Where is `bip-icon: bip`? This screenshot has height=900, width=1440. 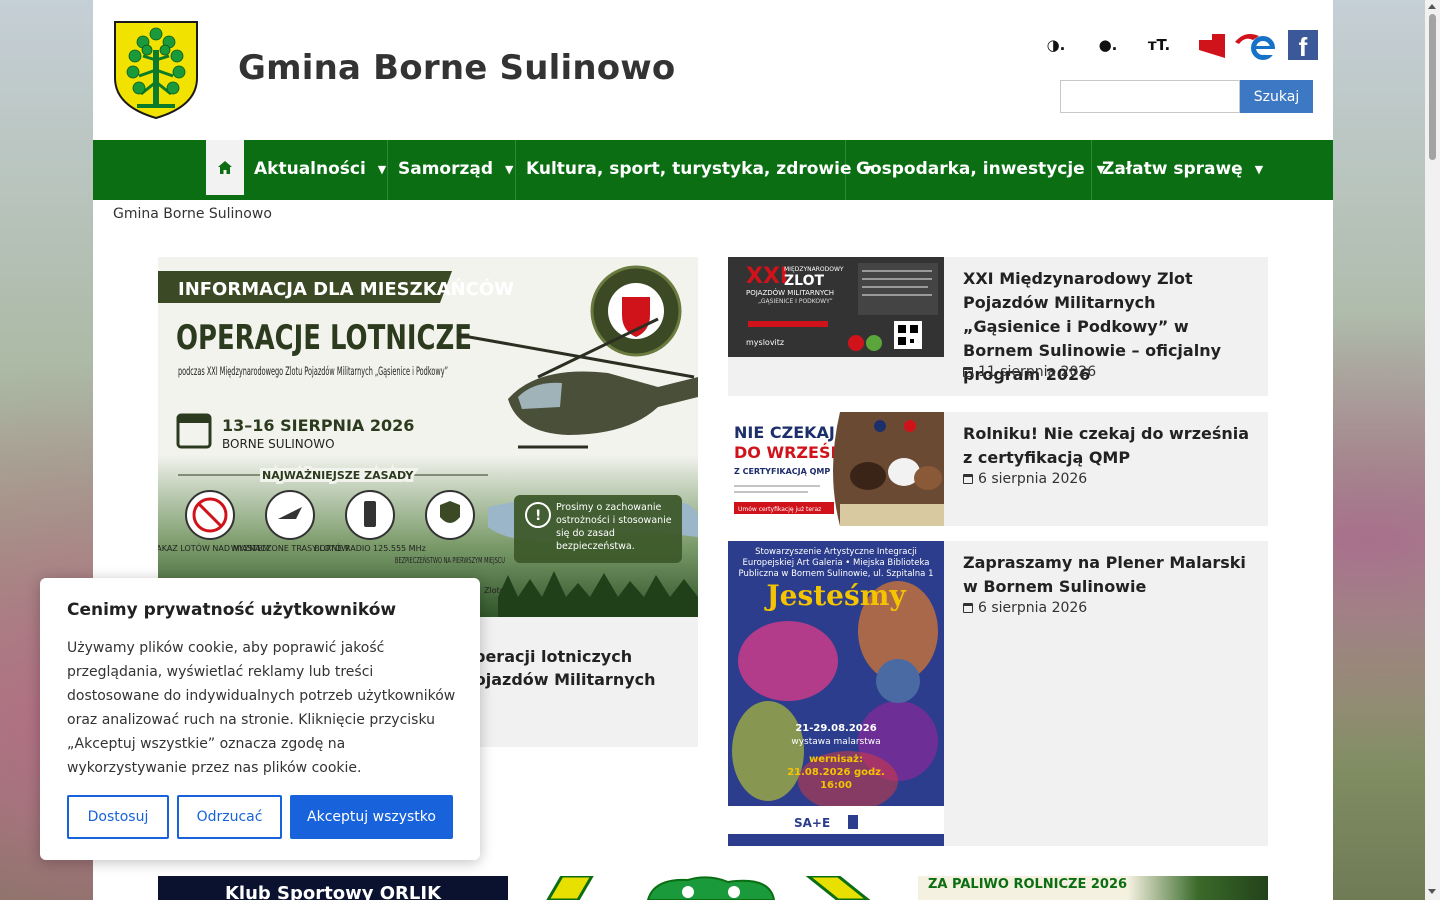 bip-icon: bip is located at coordinates (1212, 45).